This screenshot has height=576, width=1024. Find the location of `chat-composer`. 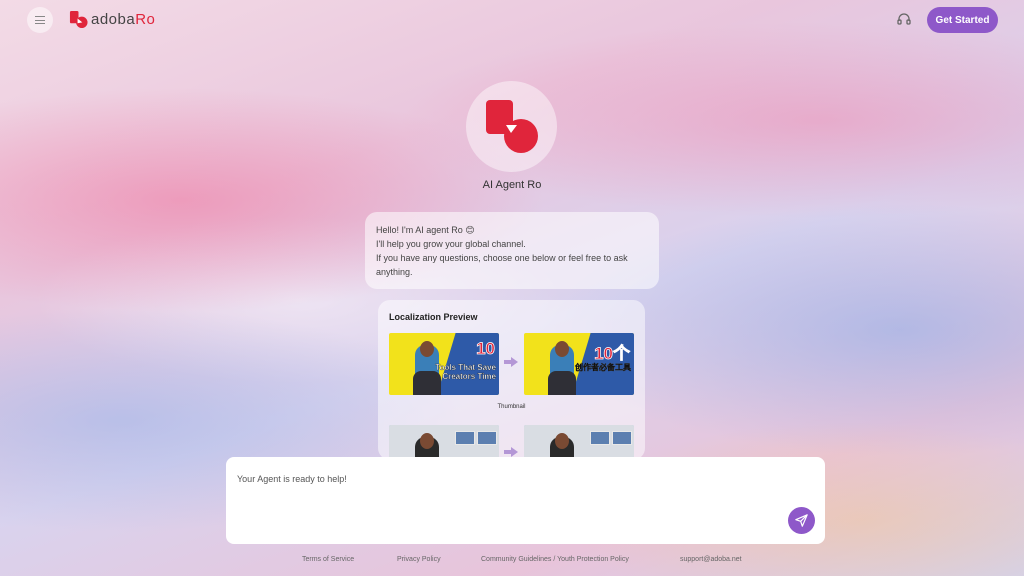

chat-composer is located at coordinates (525, 500).